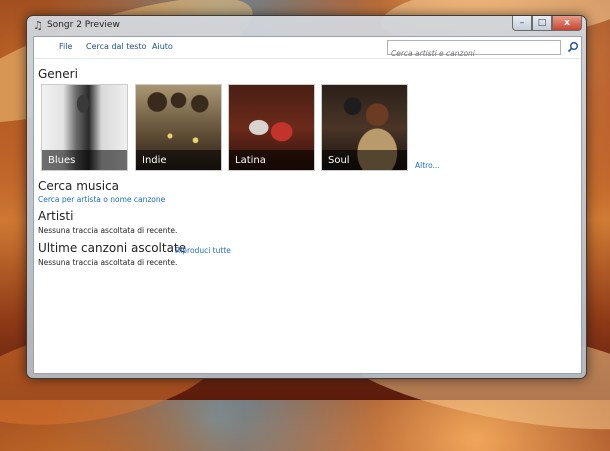 The height and width of the screenshot is (451, 610). I want to click on title-bar: ♫ Songr 2 Preview – □ x, so click(306, 26).